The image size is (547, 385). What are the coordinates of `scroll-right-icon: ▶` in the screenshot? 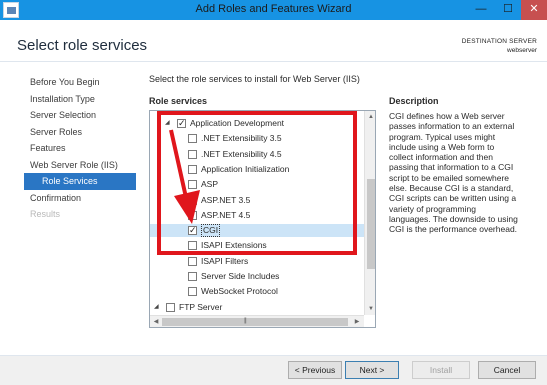 It's located at (357, 322).